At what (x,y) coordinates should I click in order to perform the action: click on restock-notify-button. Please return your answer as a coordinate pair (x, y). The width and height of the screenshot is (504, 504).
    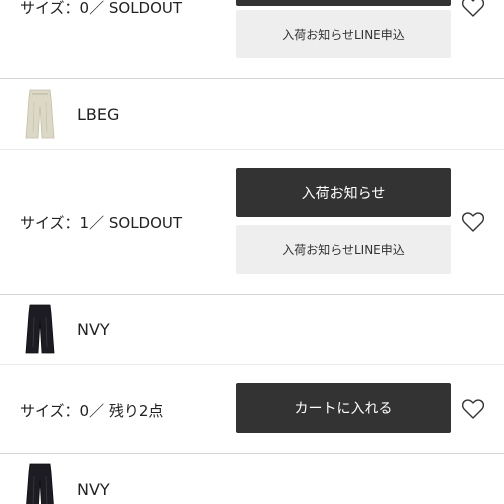
    Looking at the image, I should click on (343, 3).